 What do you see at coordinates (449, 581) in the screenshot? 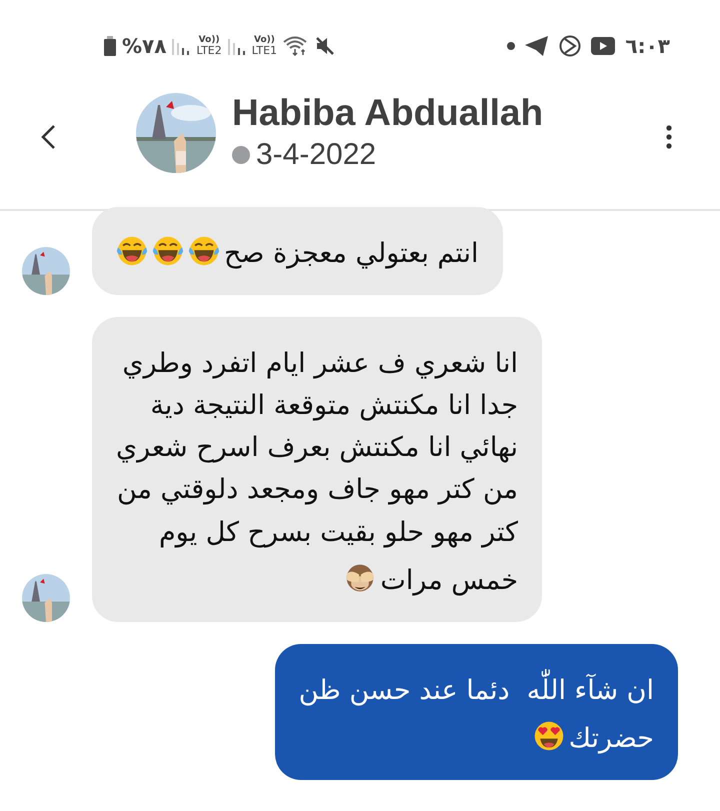
I see `message-text: خمس مرات` at bounding box center [449, 581].